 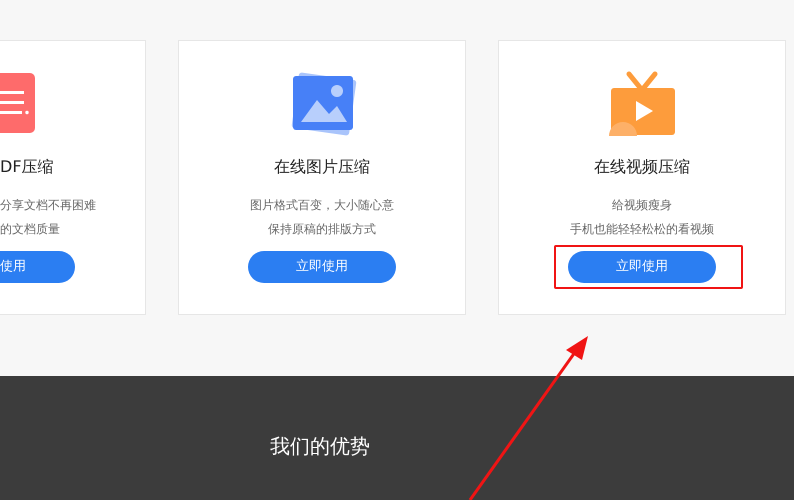 What do you see at coordinates (642, 229) in the screenshot?
I see `card-description: 手机也能轻轻松松的看视频` at bounding box center [642, 229].